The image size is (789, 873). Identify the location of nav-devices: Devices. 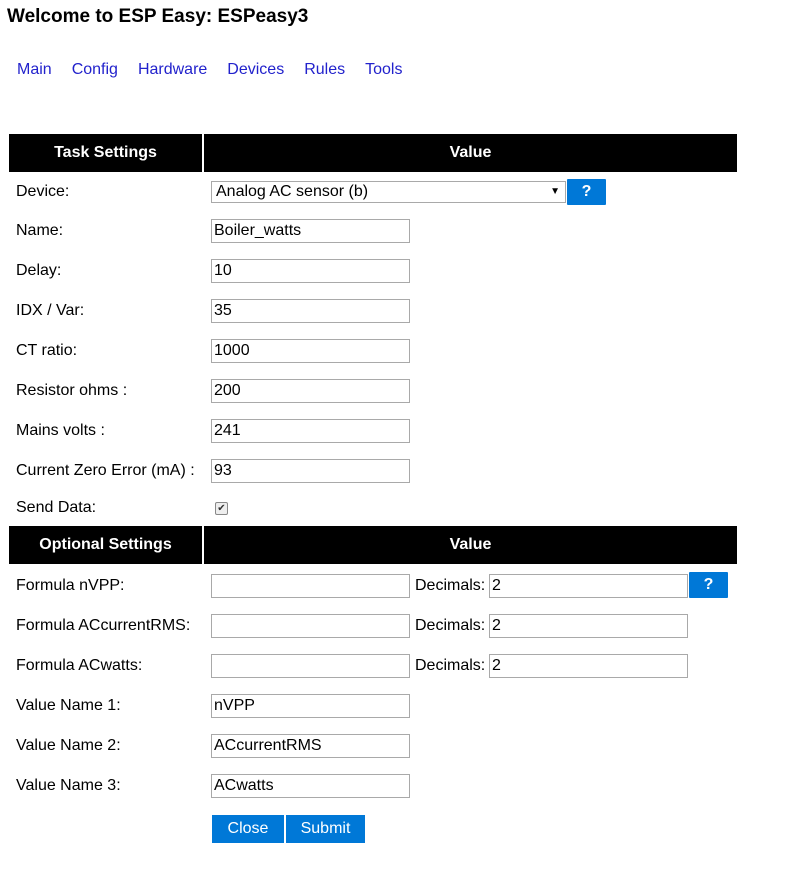
(255, 70).